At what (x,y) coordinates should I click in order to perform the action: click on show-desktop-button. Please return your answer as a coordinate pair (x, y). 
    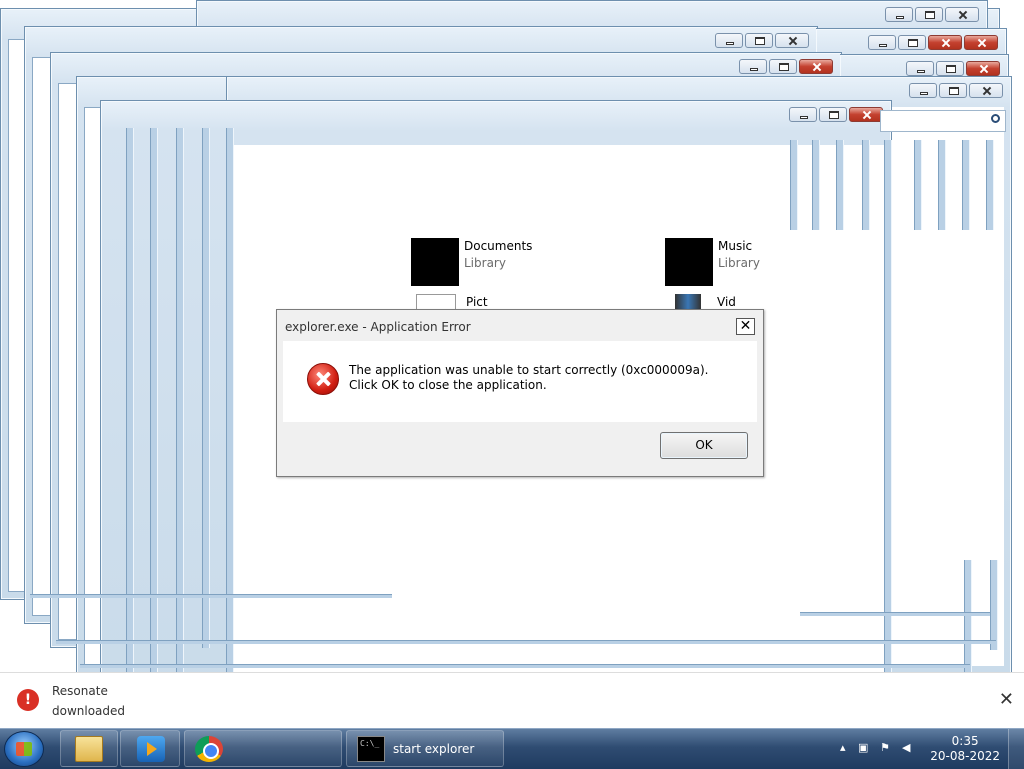
    Looking at the image, I should click on (1016, 749).